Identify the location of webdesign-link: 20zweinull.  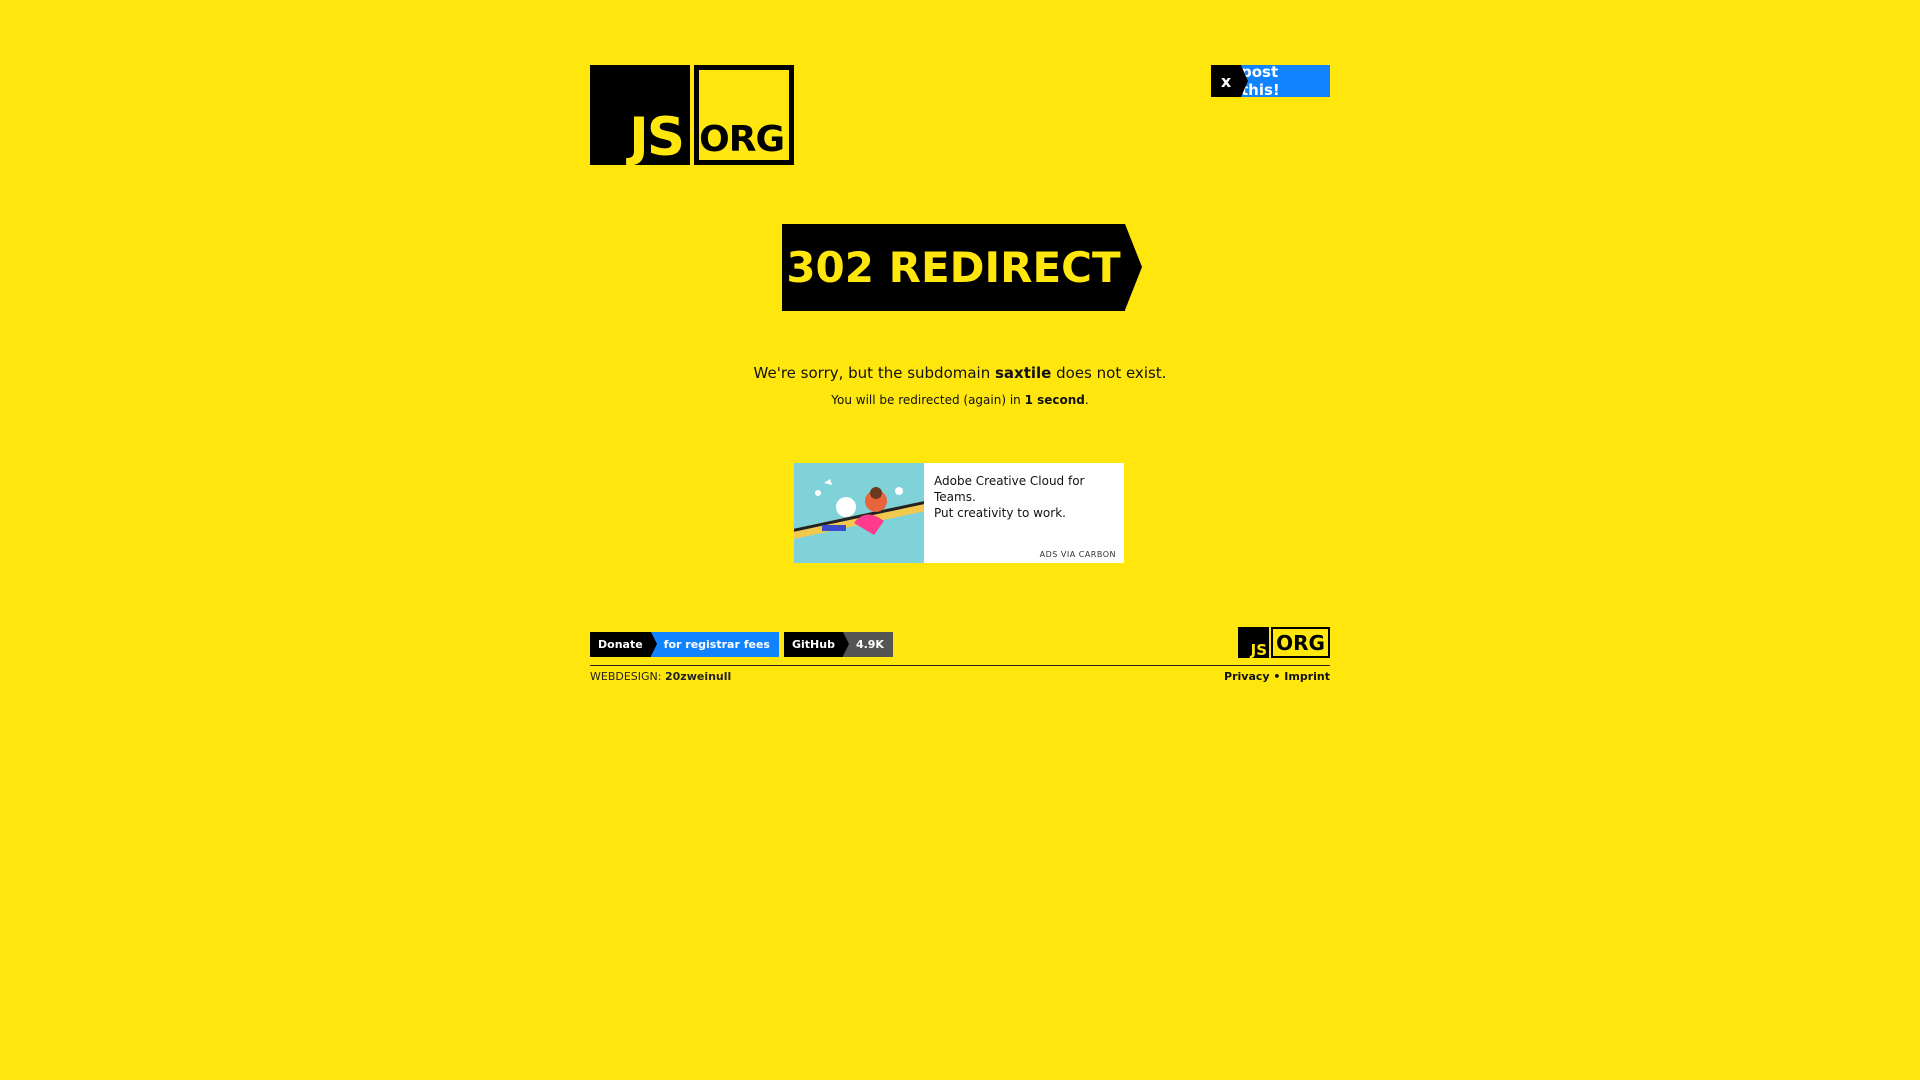
(698, 676).